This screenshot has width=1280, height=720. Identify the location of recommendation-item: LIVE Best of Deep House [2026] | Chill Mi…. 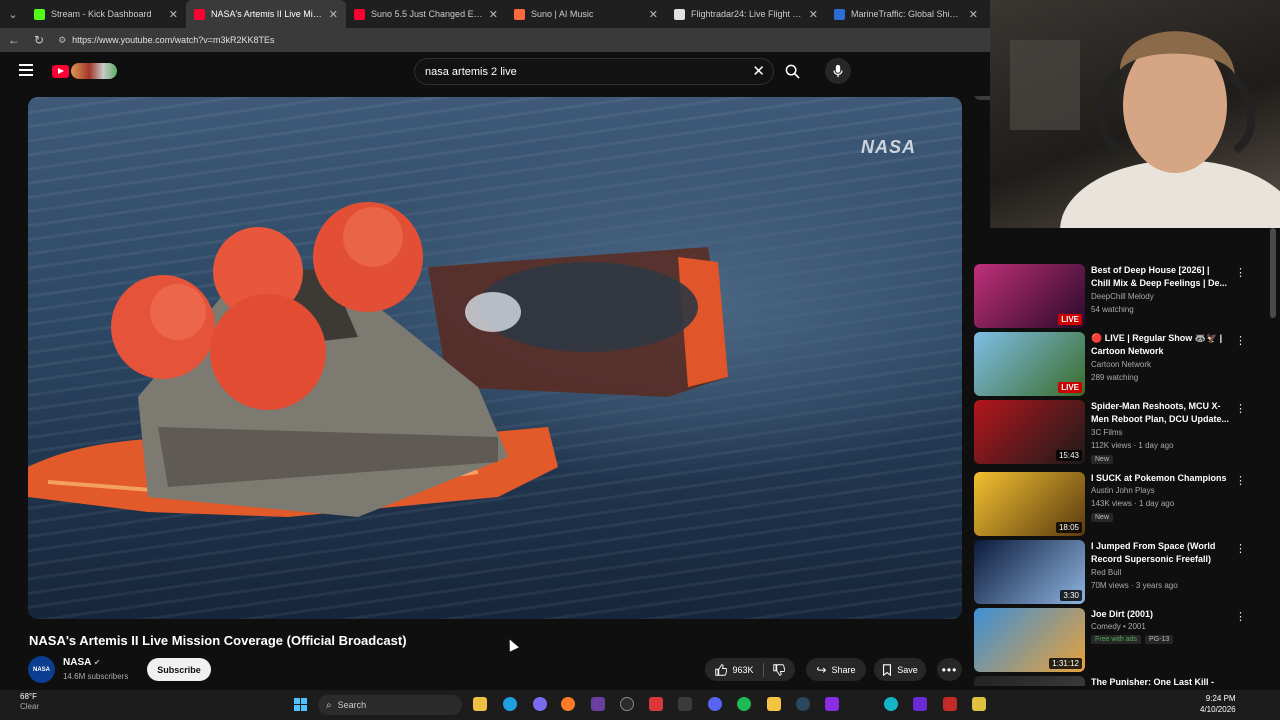
(1124, 296).